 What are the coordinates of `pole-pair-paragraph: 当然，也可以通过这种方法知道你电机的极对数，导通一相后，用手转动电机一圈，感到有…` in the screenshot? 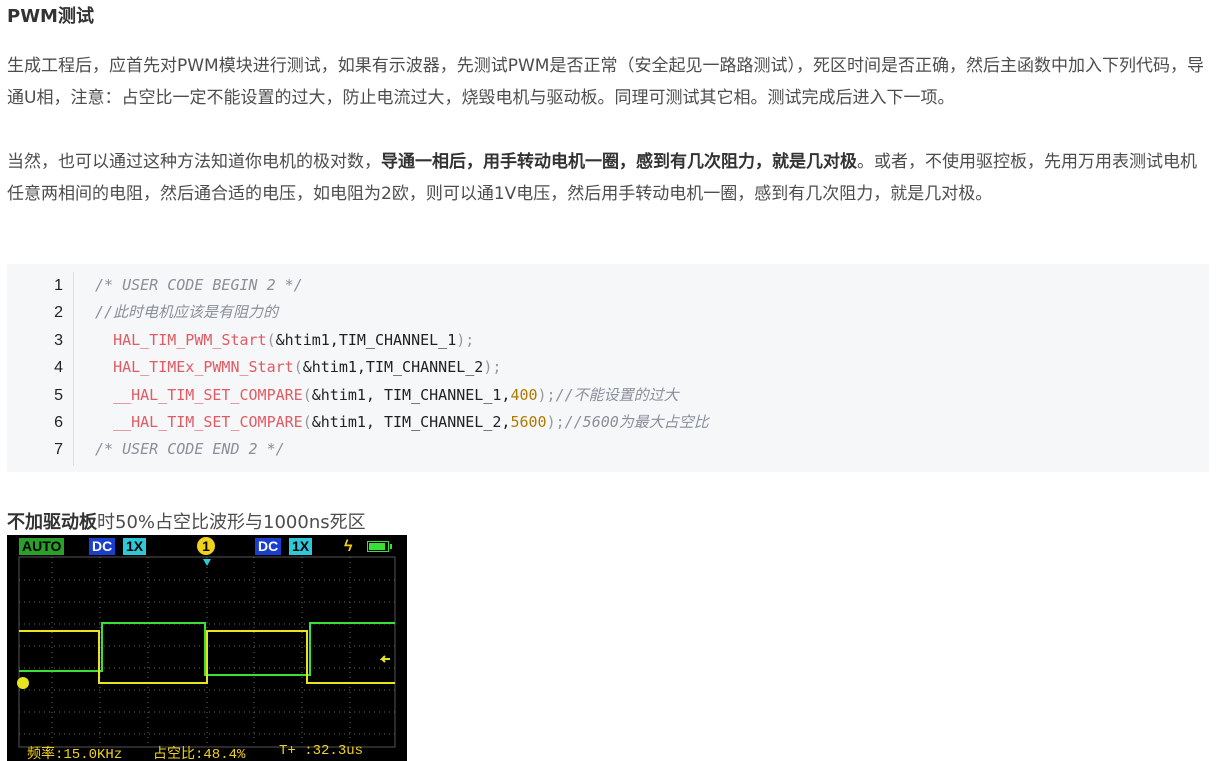 It's located at (607, 178).